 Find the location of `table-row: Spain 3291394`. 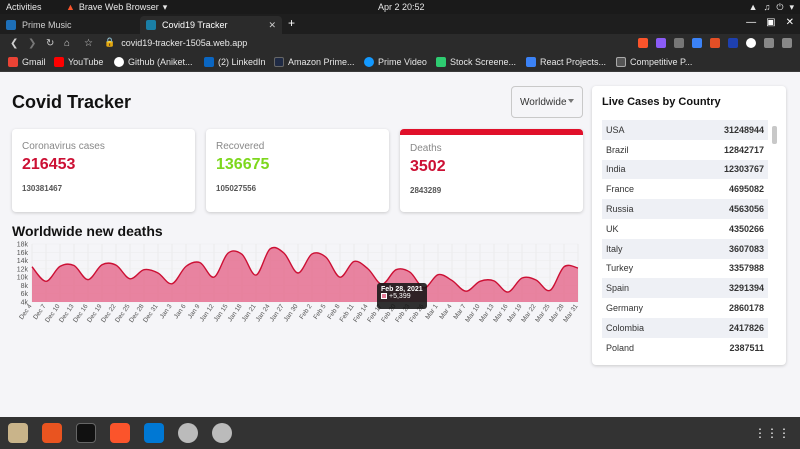

table-row: Spain 3291394 is located at coordinates (685, 288).